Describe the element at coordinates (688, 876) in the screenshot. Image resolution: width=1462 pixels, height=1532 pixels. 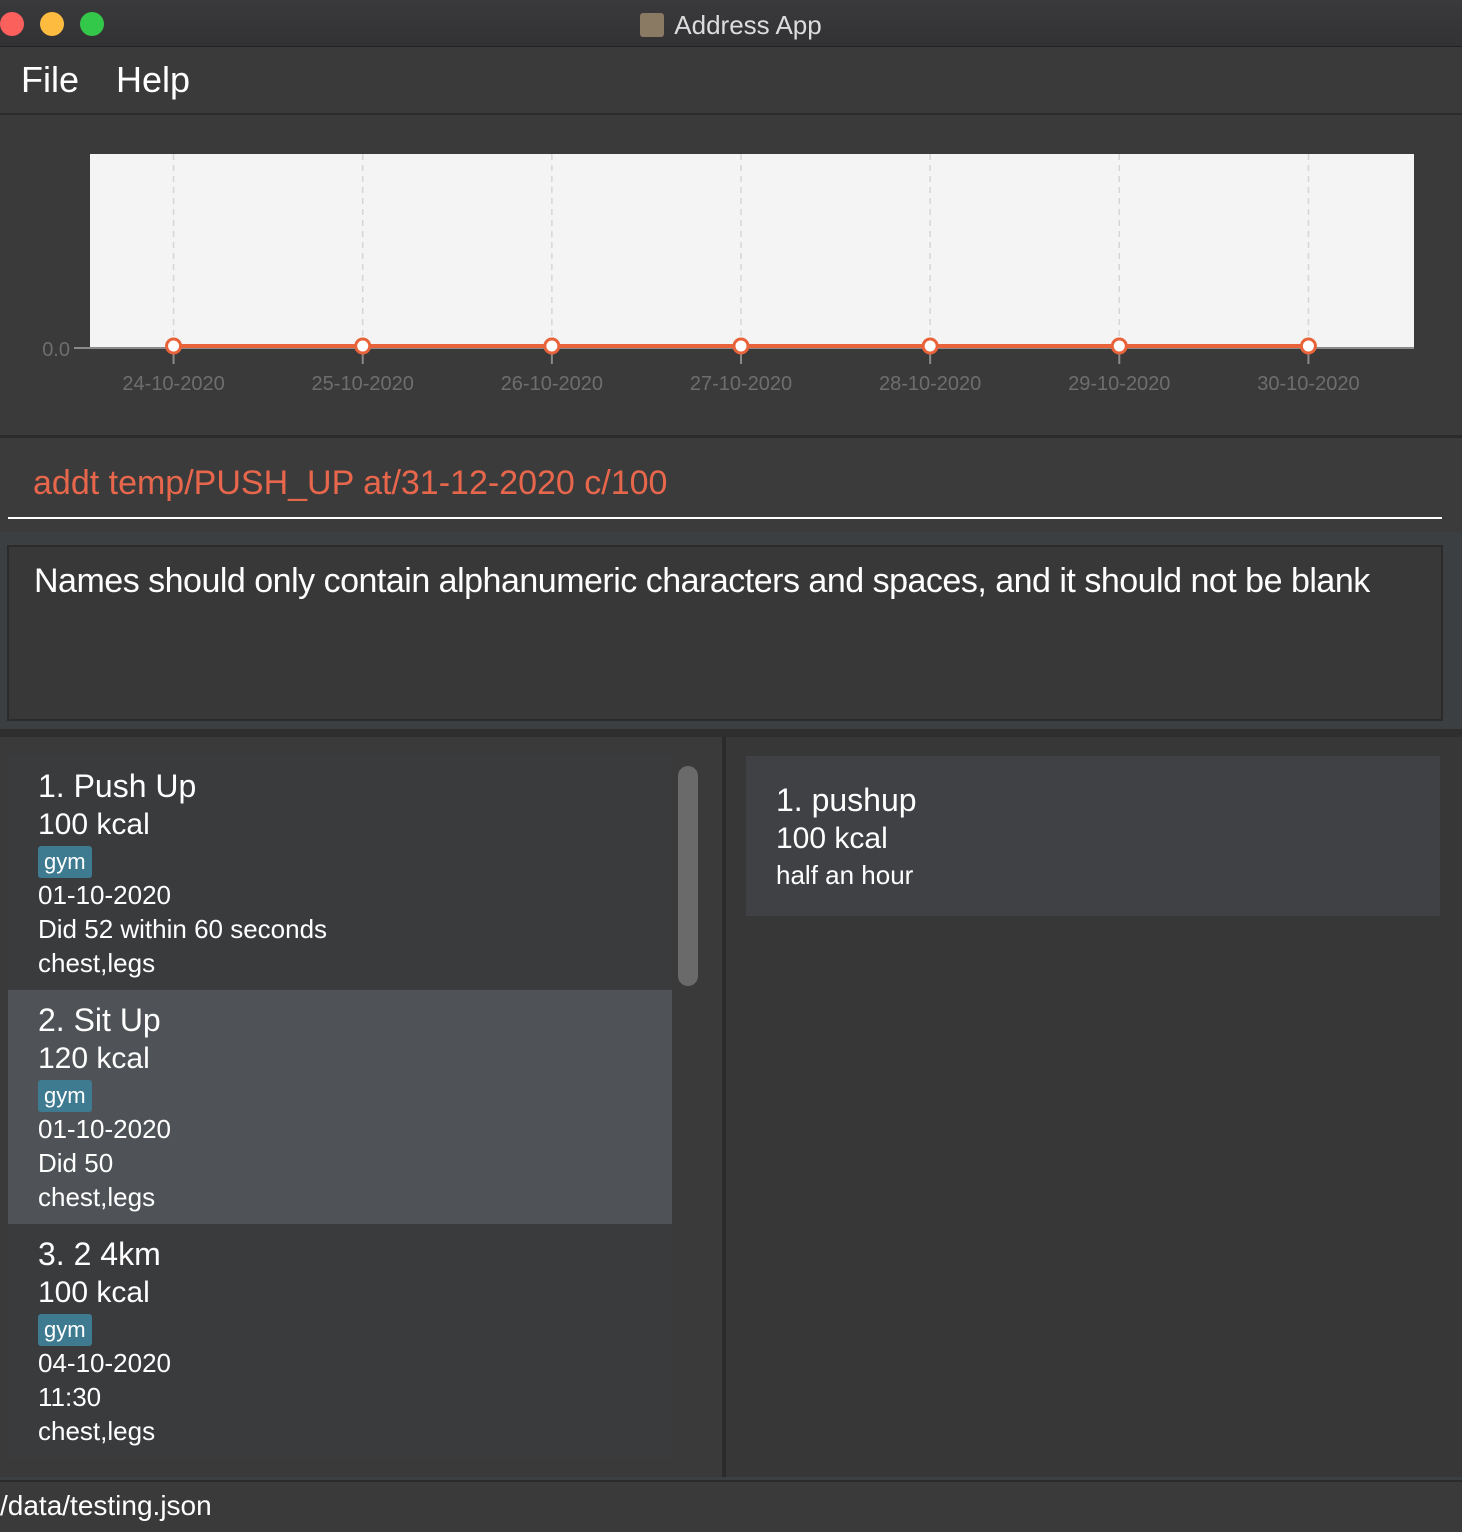
I see `exercise-list-scrollbar` at that location.